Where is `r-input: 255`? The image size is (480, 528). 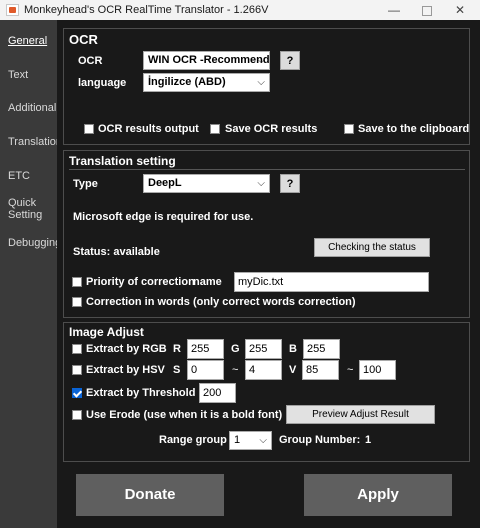
r-input: 255 is located at coordinates (205, 349).